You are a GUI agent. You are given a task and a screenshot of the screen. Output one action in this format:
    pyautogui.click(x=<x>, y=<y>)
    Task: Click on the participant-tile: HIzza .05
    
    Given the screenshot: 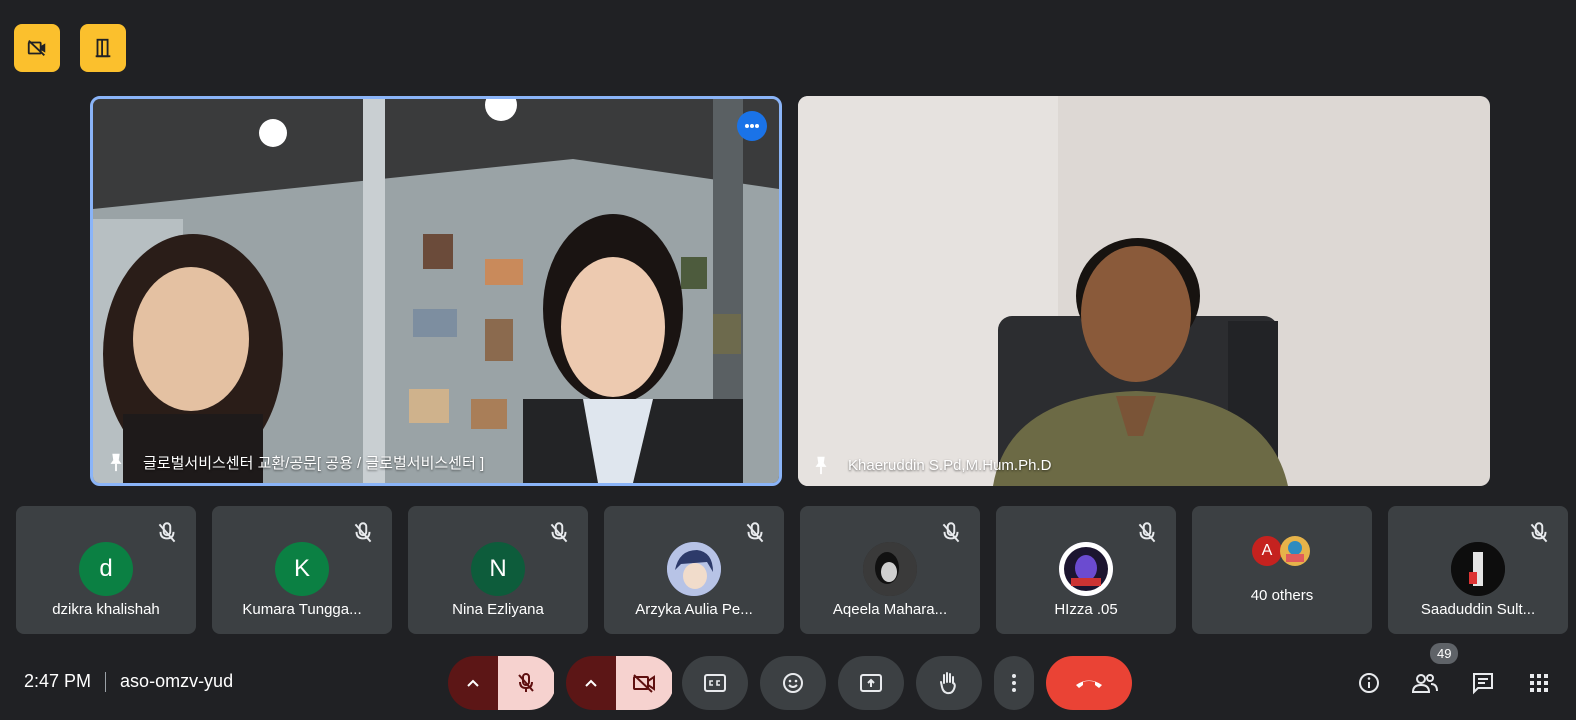 What is the action you would take?
    pyautogui.click(x=1086, y=570)
    